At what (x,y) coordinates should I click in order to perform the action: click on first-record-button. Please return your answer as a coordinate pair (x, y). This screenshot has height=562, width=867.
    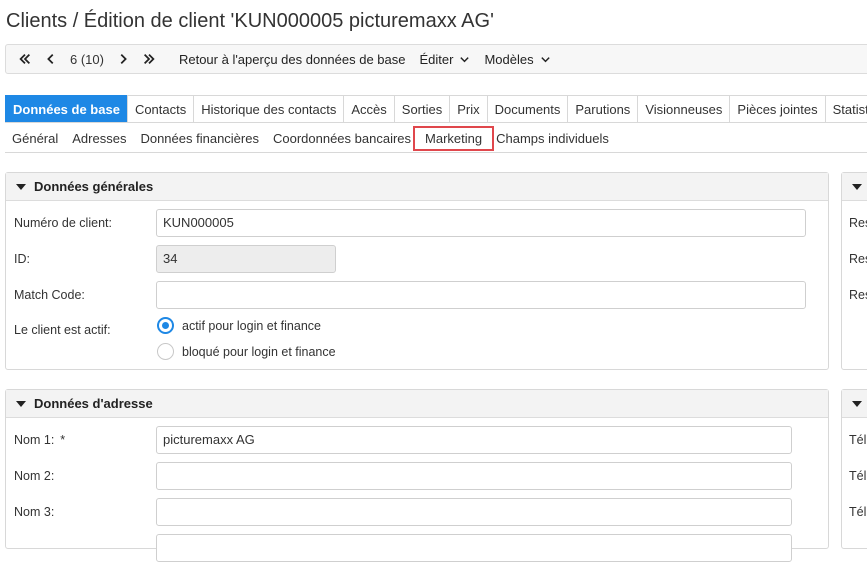
    Looking at the image, I should click on (25, 59).